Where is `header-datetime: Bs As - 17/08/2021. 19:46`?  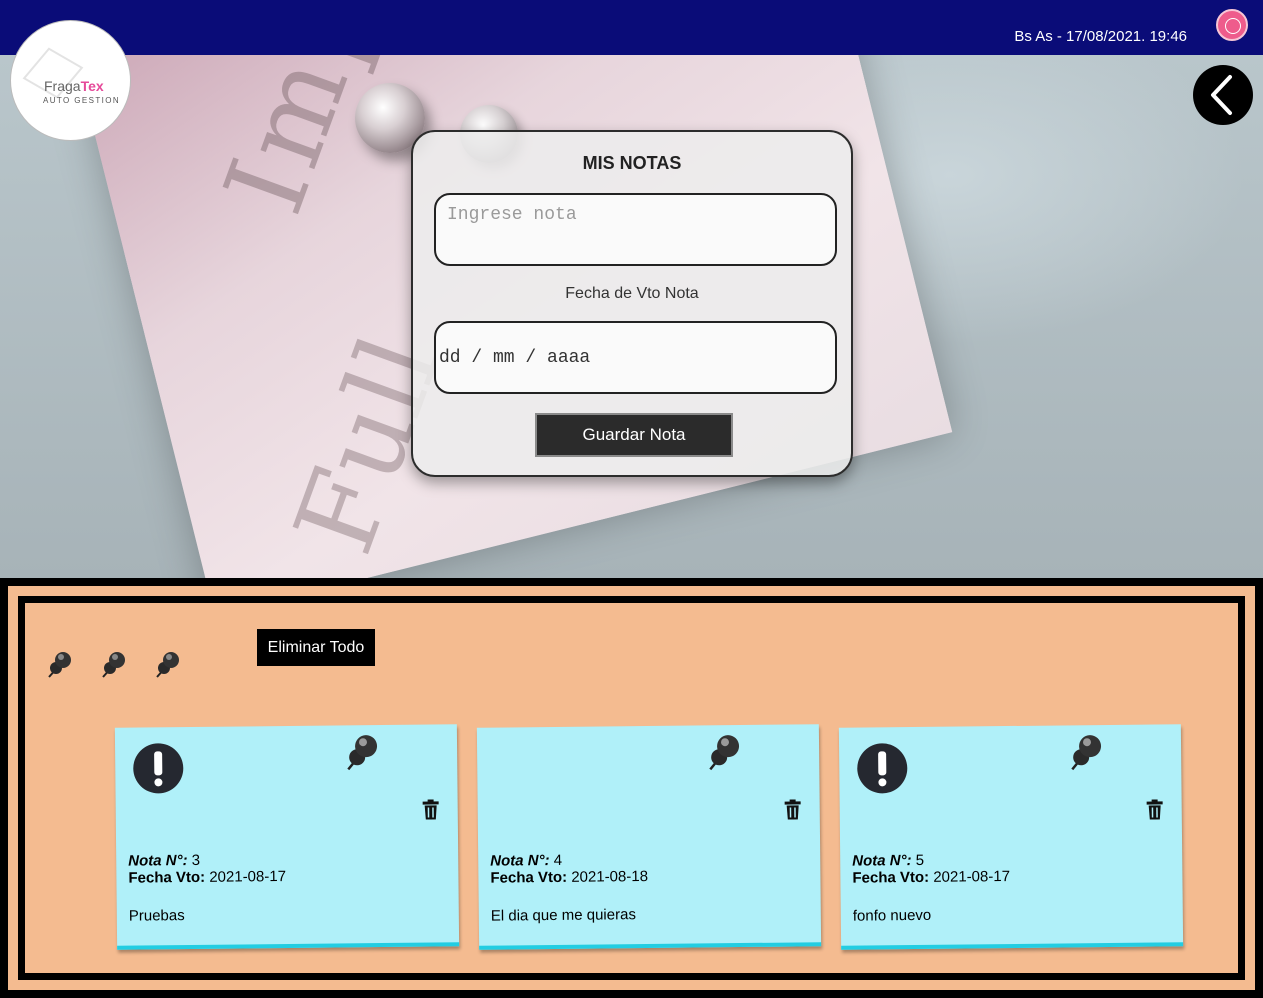 header-datetime: Bs As - 17/08/2021. 19:46 is located at coordinates (1100, 36).